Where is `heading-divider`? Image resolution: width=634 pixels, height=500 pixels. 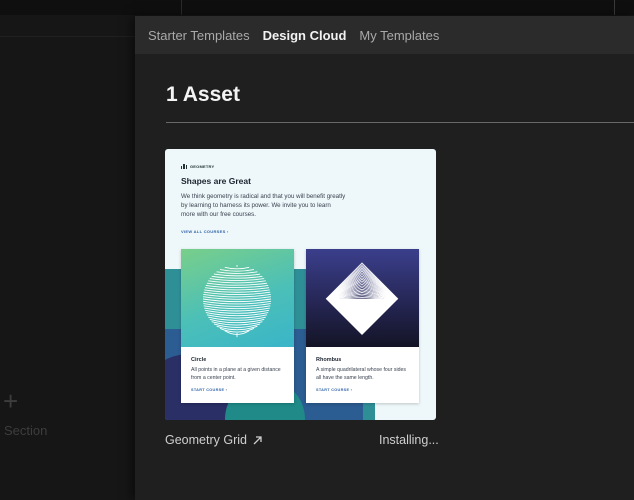 heading-divider is located at coordinates (400, 122).